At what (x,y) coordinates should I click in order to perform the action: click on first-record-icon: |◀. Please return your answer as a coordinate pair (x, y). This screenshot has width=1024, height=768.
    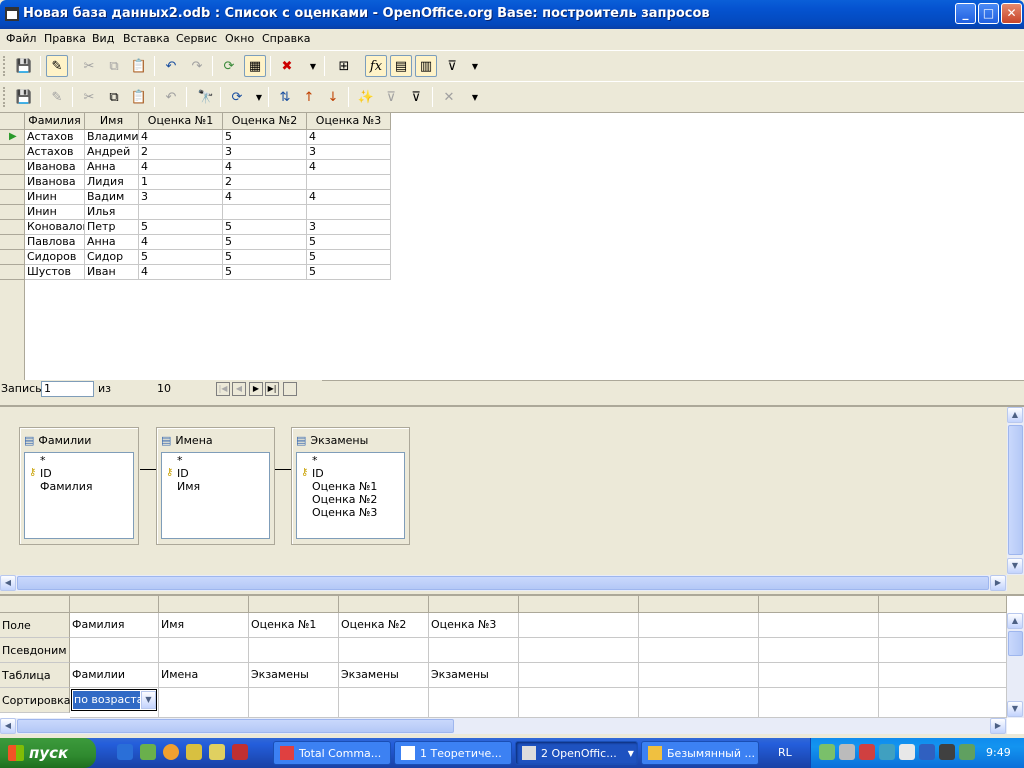
    Looking at the image, I should click on (223, 389).